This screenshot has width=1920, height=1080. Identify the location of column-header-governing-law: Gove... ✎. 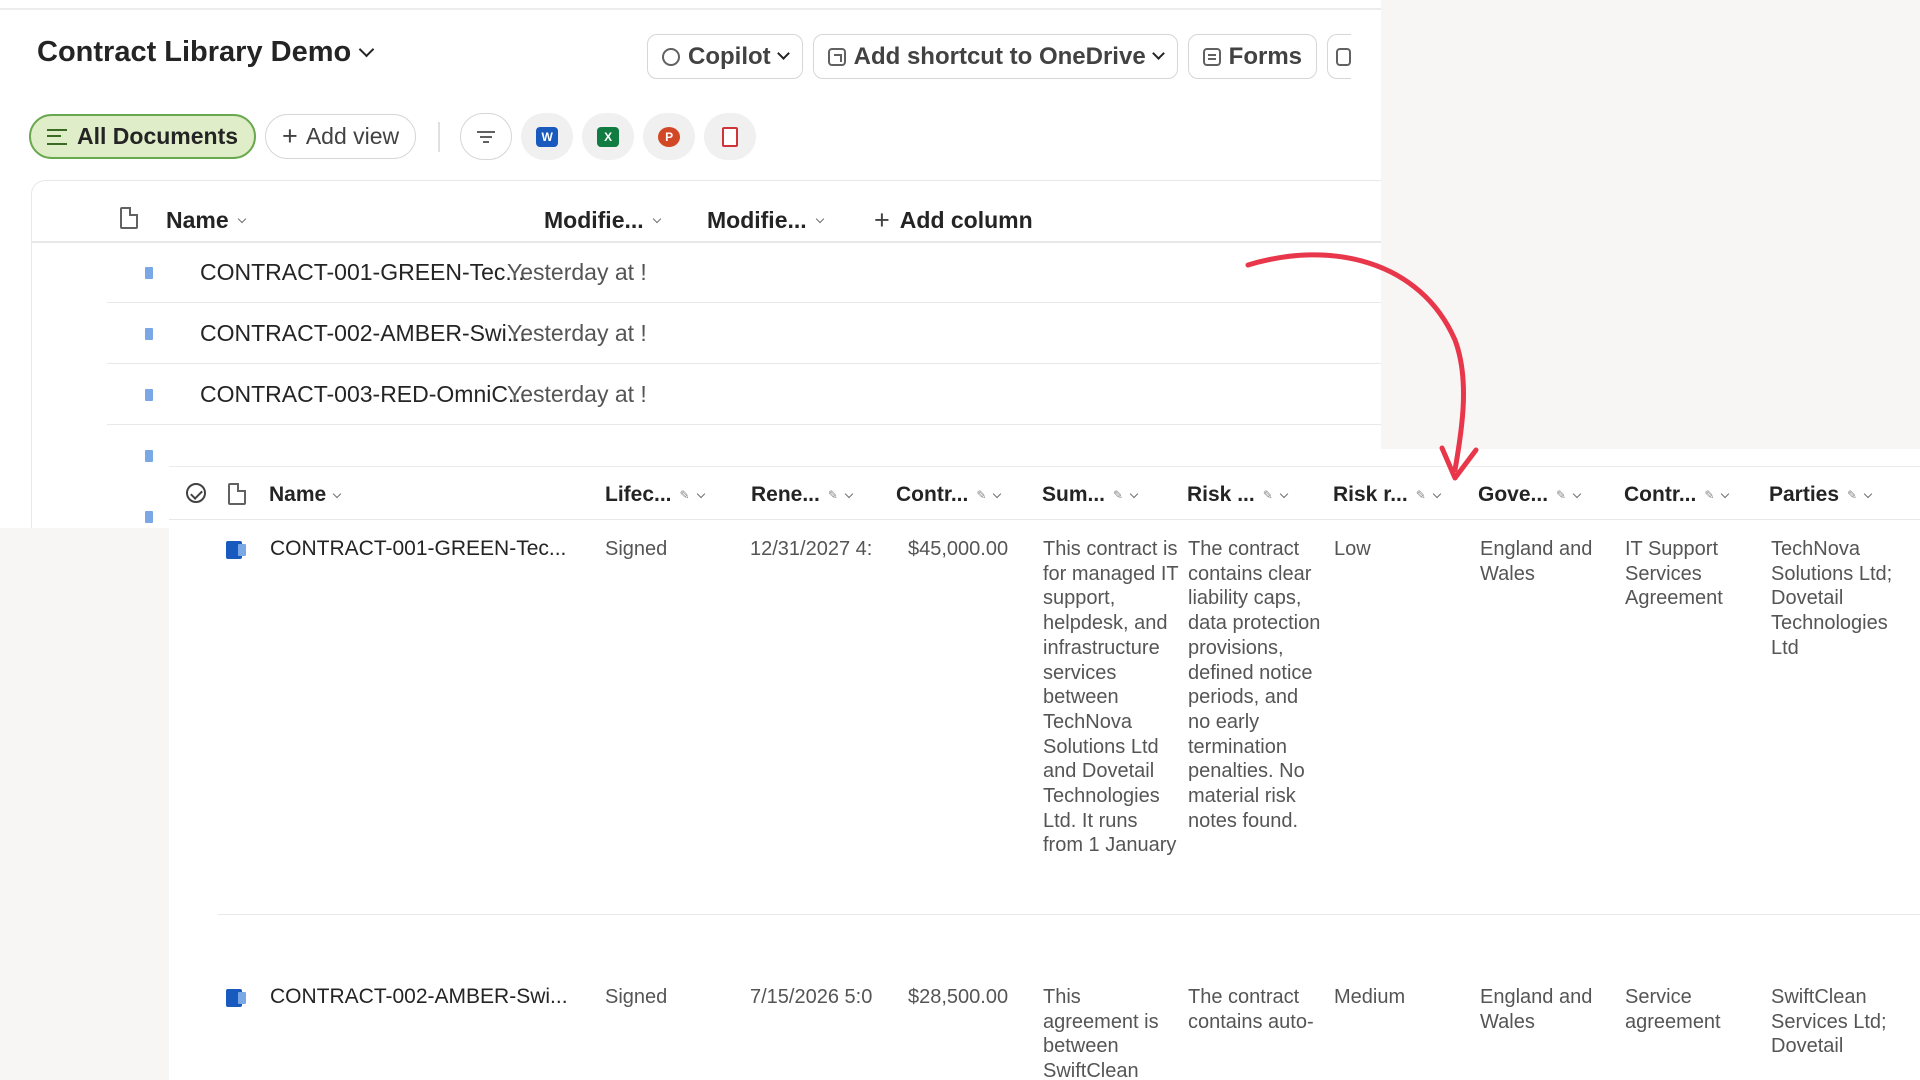
(1530, 495).